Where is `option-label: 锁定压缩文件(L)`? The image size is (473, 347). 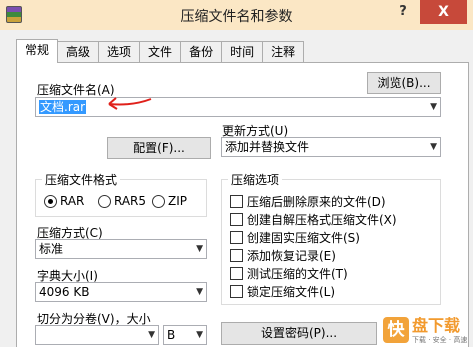
option-label: 锁定压缩文件(L) is located at coordinates (291, 292).